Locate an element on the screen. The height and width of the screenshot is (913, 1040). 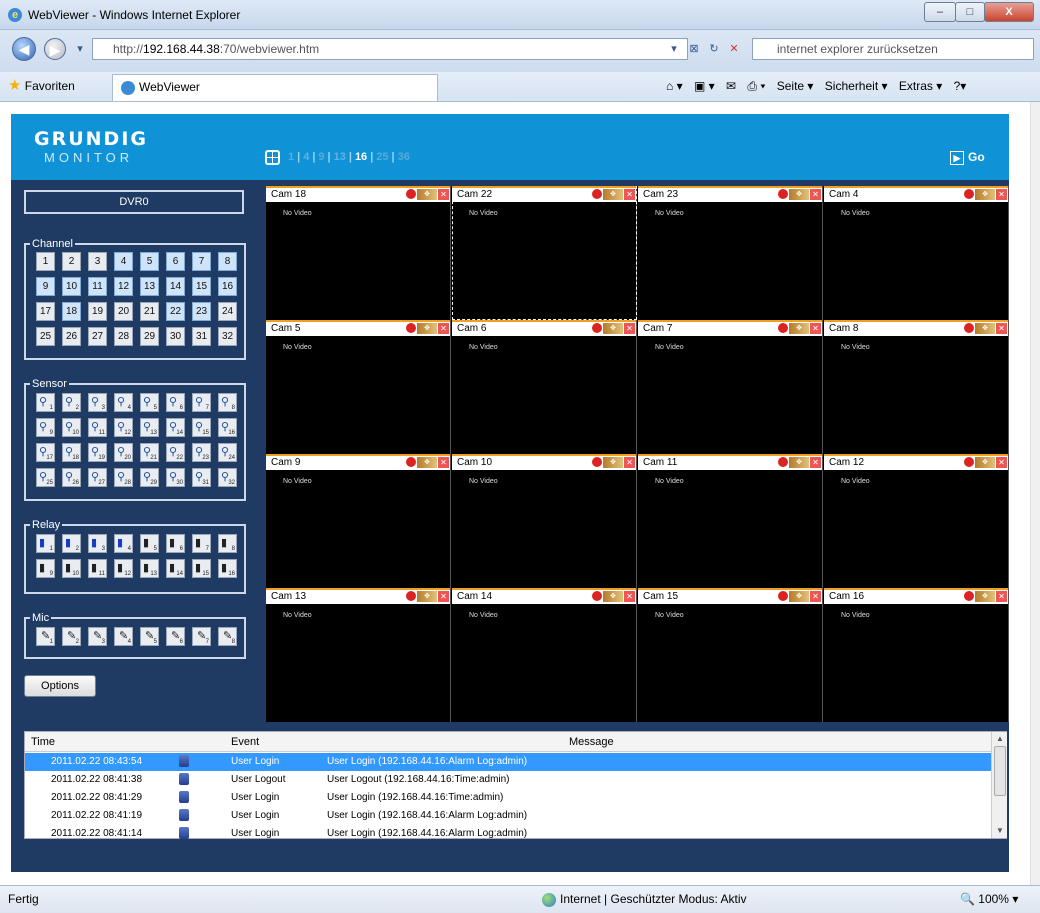
sensor-button-6: ⚲ 6 is located at coordinates (175, 402).